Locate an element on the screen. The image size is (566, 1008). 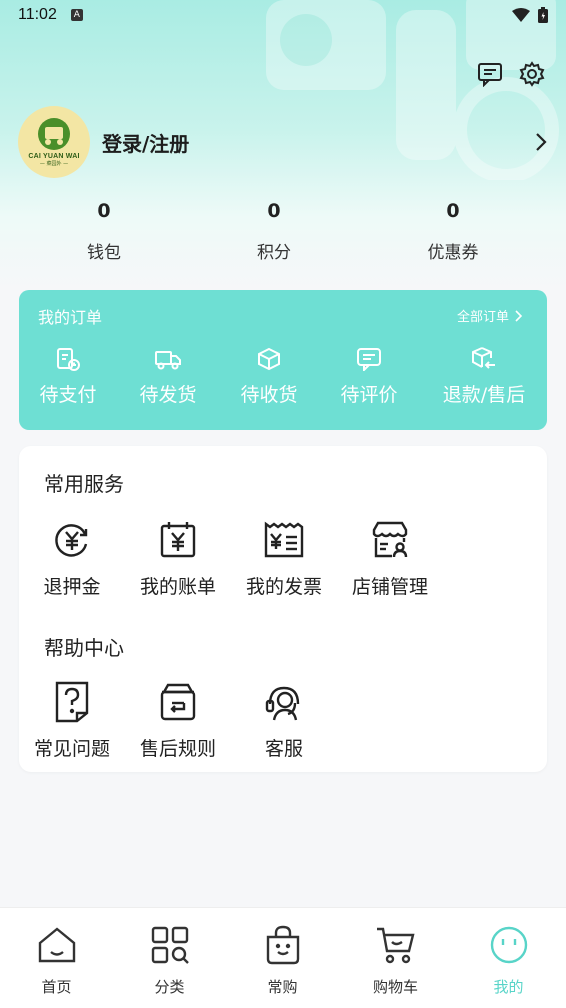
category-icon is located at coordinates (170, 945).